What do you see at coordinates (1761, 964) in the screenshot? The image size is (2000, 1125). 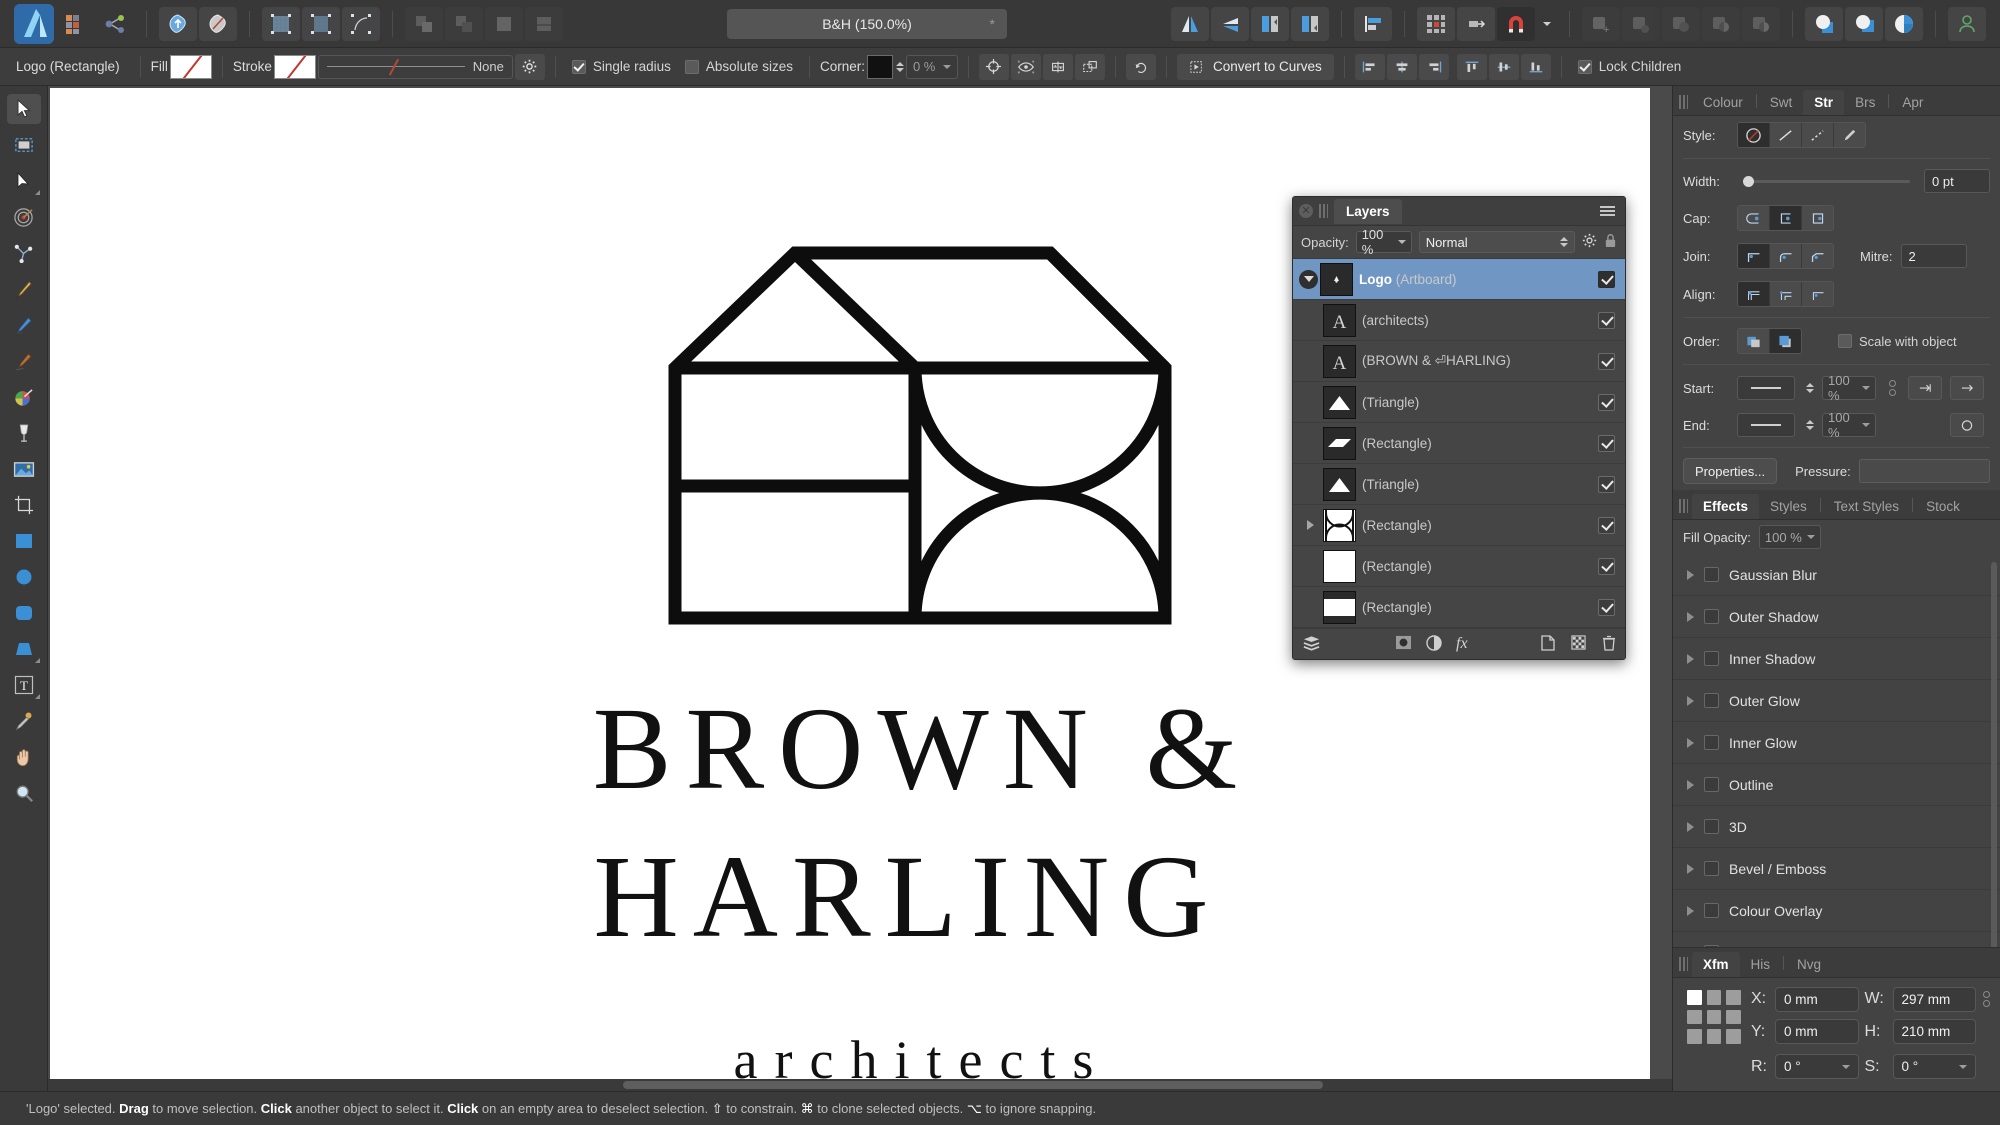 I see `tab-history: His` at bounding box center [1761, 964].